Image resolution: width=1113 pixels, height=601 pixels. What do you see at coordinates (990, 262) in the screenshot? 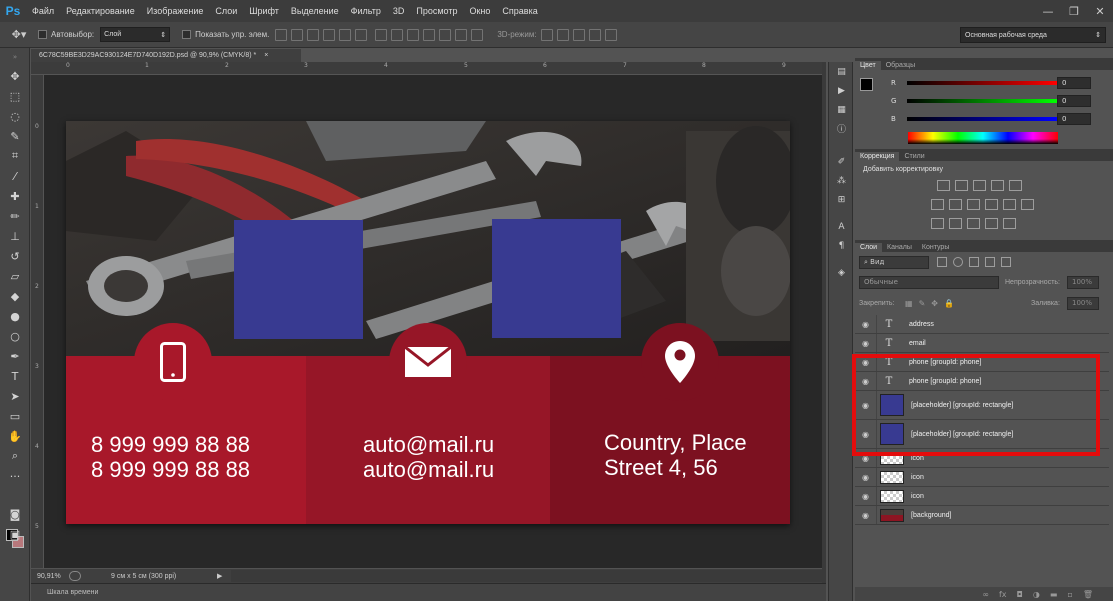
I see `filter-shape-icon` at bounding box center [990, 262].